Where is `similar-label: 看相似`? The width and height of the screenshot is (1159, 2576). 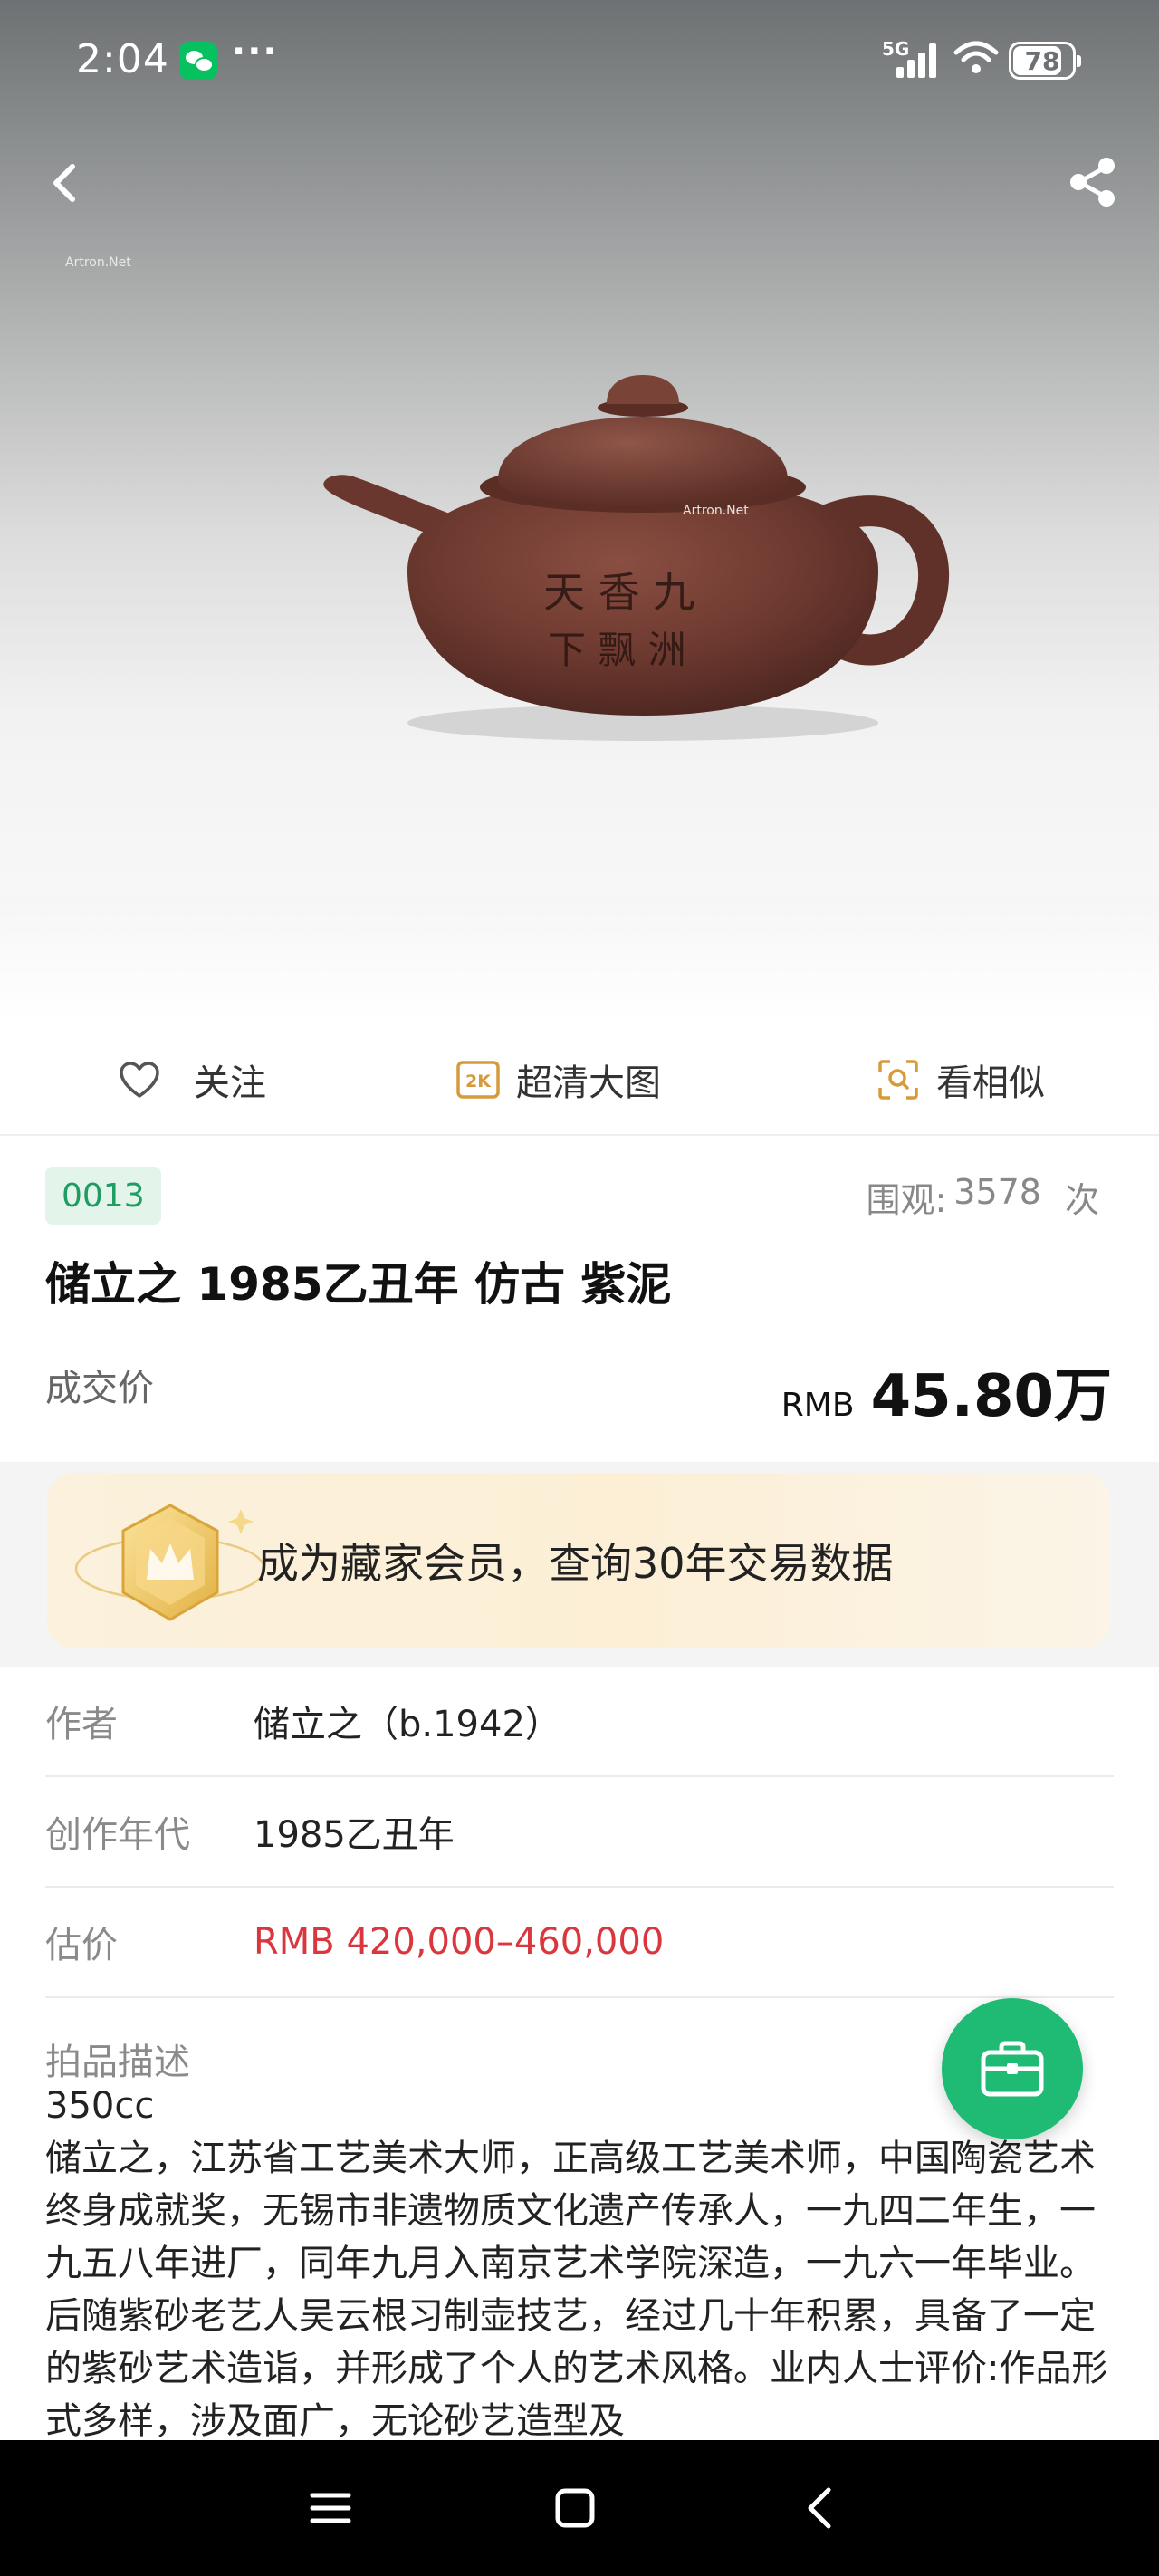
similar-label: 看相似 is located at coordinates (991, 1083).